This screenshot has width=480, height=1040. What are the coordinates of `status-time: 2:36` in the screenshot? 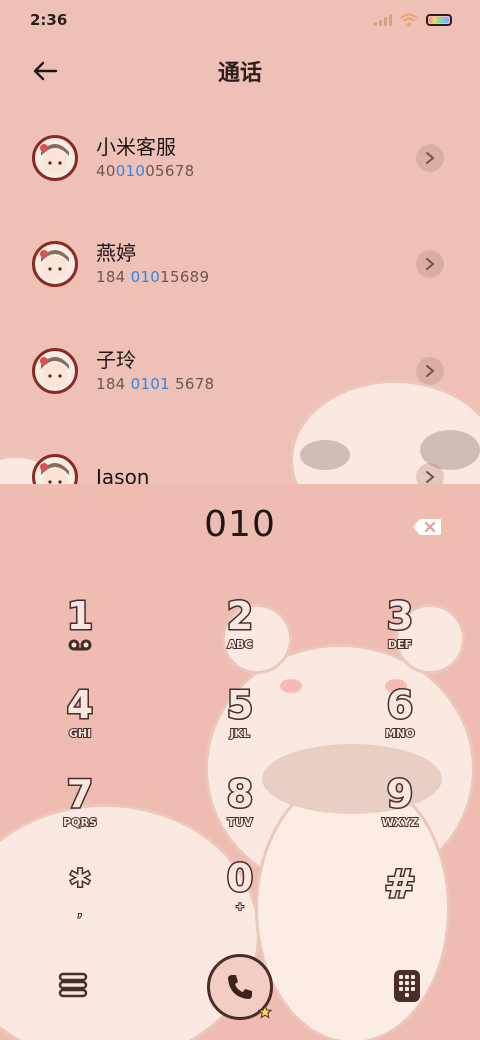 It's located at (49, 20).